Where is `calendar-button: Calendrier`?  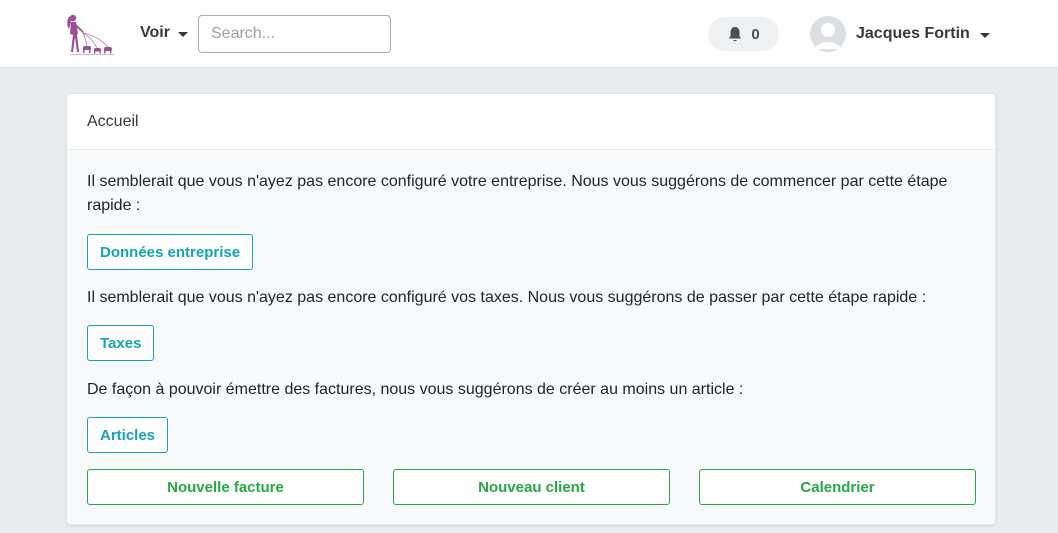
calendar-button: Calendrier is located at coordinates (837, 487).